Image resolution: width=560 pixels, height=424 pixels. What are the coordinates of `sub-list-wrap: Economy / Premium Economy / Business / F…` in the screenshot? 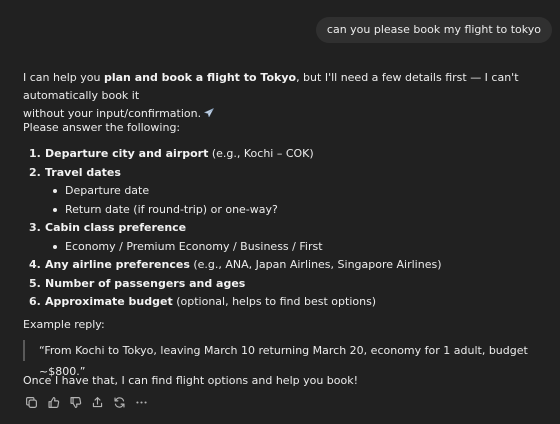 It's located at (289, 247).